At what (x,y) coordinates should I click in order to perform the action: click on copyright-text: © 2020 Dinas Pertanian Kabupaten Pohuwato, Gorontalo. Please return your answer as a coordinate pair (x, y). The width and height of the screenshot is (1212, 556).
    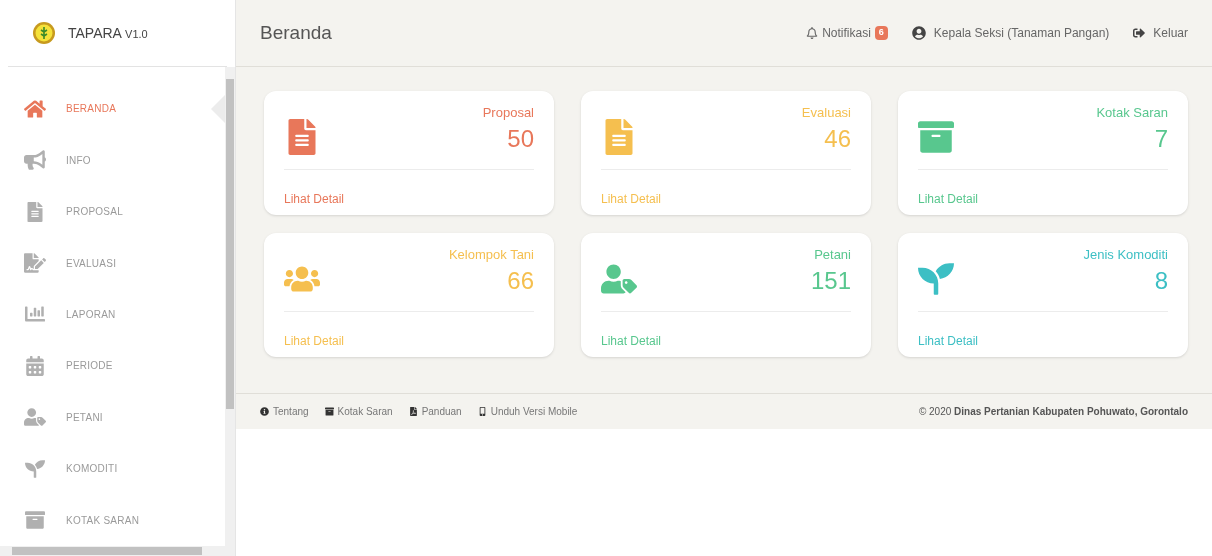
    Looking at the image, I should click on (1053, 412).